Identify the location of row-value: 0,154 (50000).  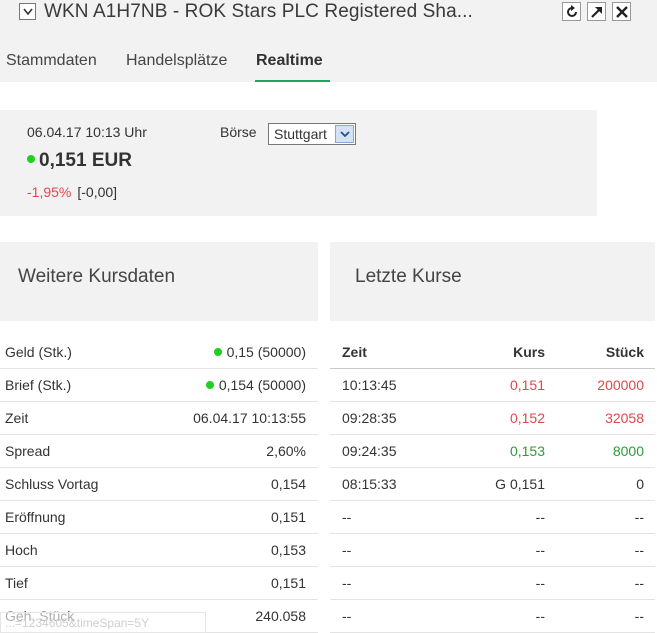
(255, 385).